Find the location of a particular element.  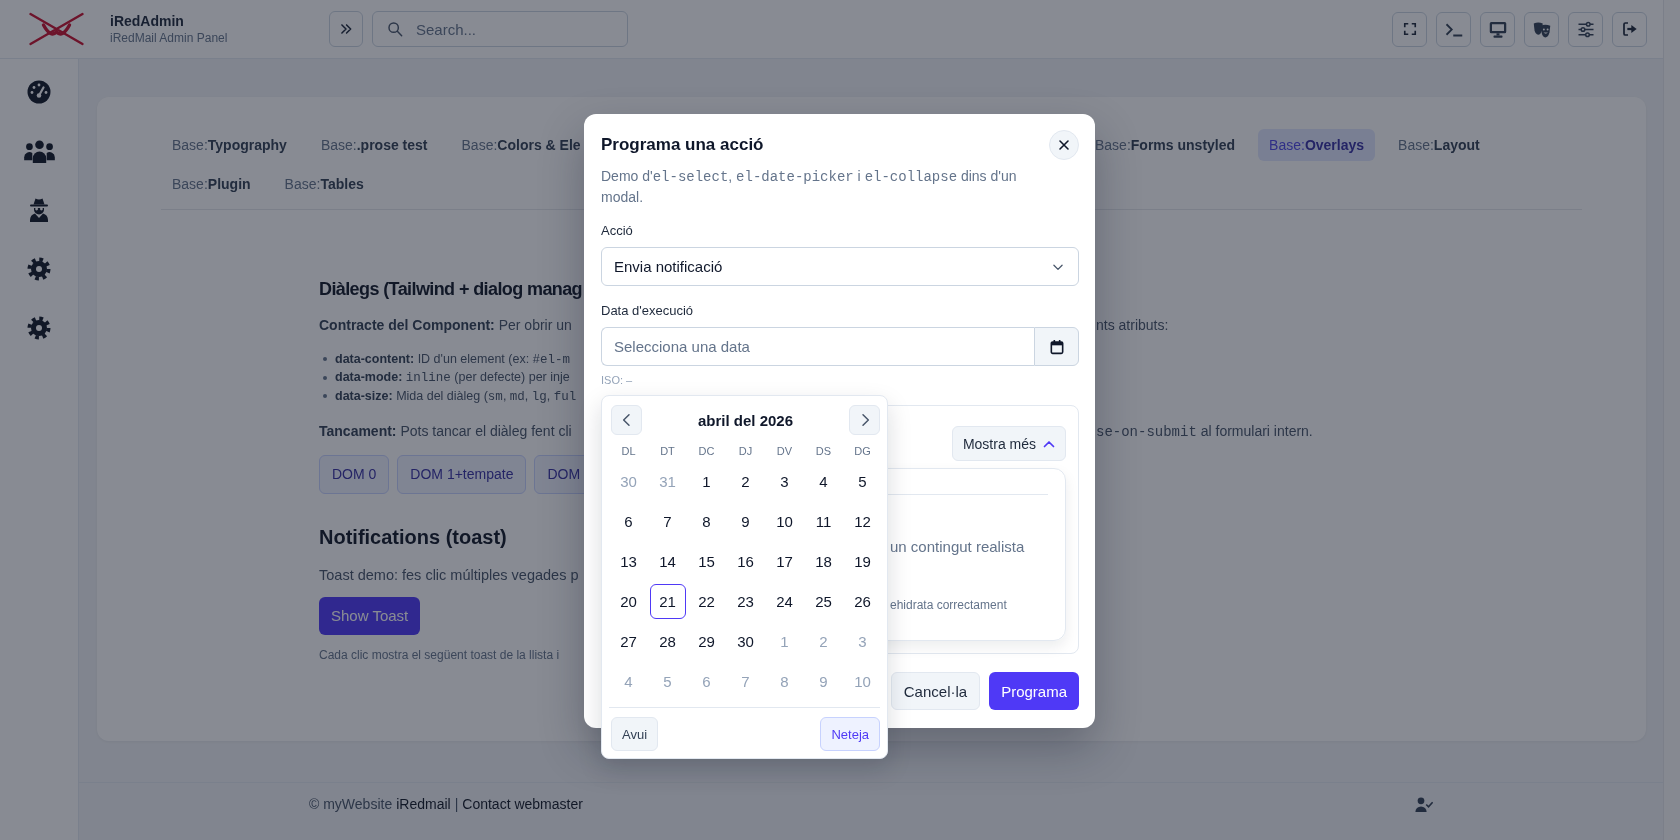

weekday-label: DS is located at coordinates (823, 451).